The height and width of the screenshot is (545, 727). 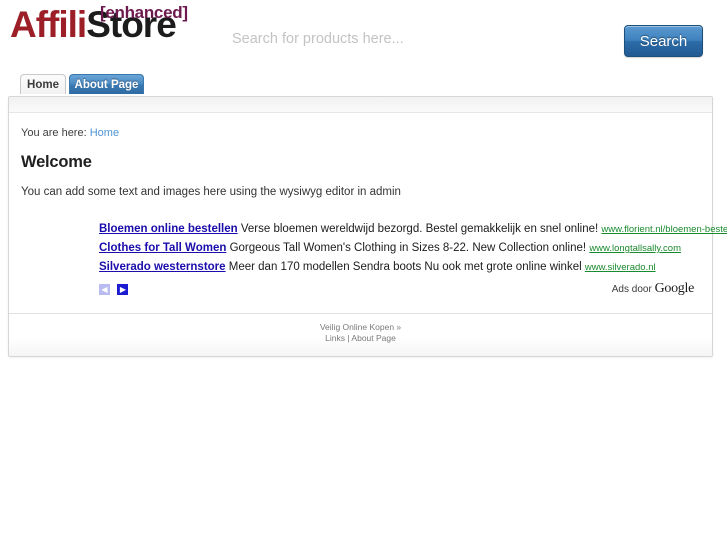 What do you see at coordinates (360, 338) in the screenshot?
I see `footer-links: Links | About Page` at bounding box center [360, 338].